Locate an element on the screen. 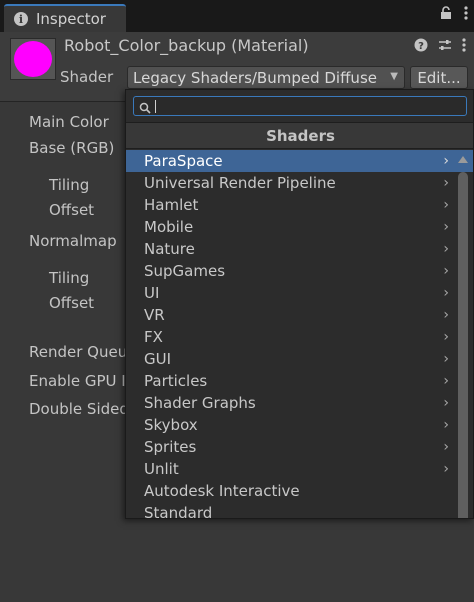  shader-menu-item-label: Skybox is located at coordinates (171, 425).